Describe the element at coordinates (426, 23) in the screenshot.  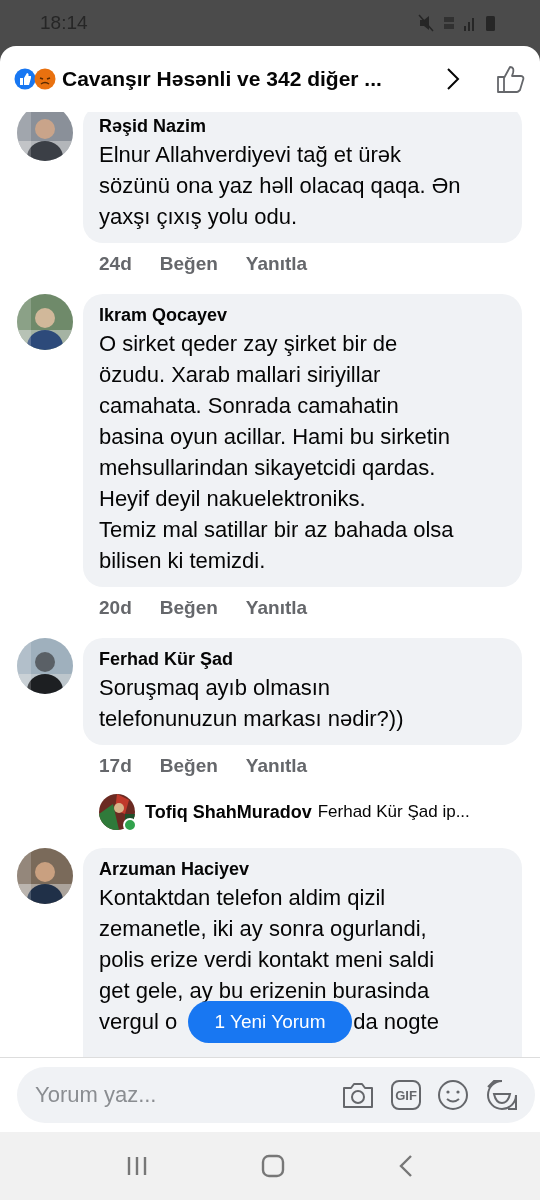
I see `mute-icon` at that location.